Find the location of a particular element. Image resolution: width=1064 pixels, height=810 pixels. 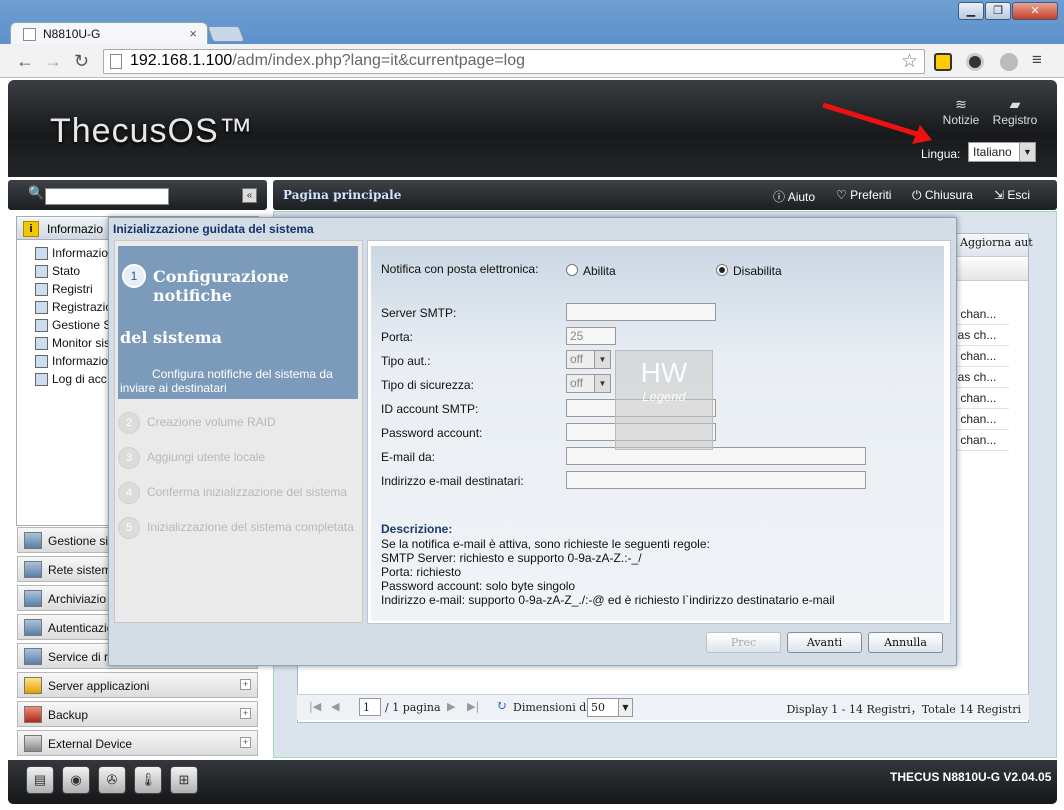

tree-item: Monitor sis is located at coordinates (81, 343).